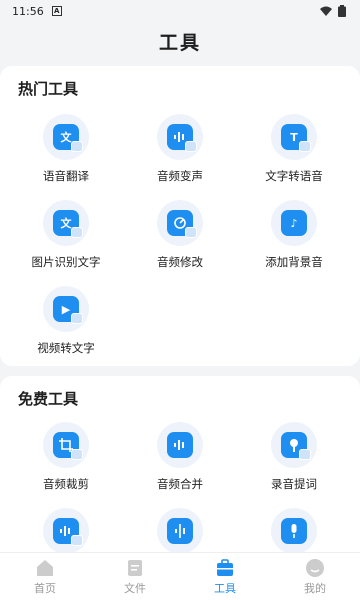 The image size is (360, 600). What do you see at coordinates (315, 567) in the screenshot?
I see `profile-icon` at bounding box center [315, 567].